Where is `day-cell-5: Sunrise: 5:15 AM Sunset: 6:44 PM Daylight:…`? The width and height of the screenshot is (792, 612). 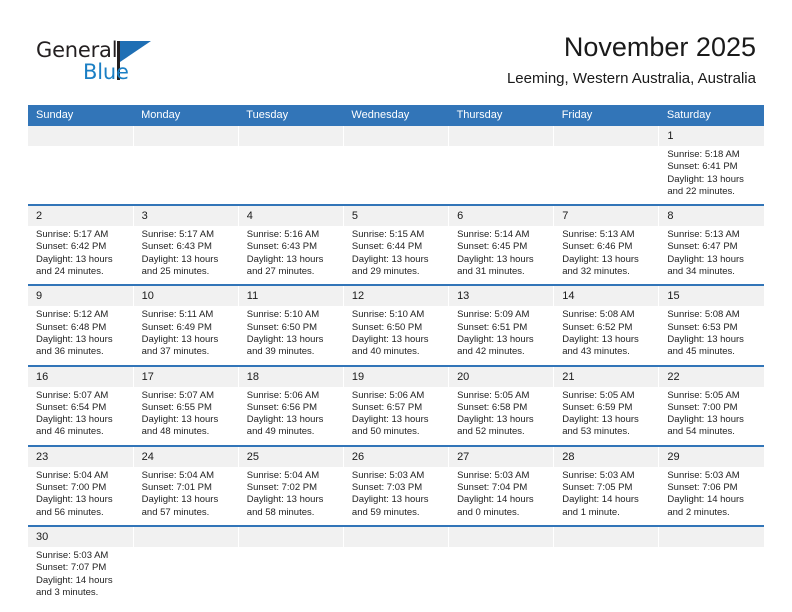
day-cell-5: Sunrise: 5:15 AM Sunset: 6:44 PM Daylight:… is located at coordinates (396, 255).